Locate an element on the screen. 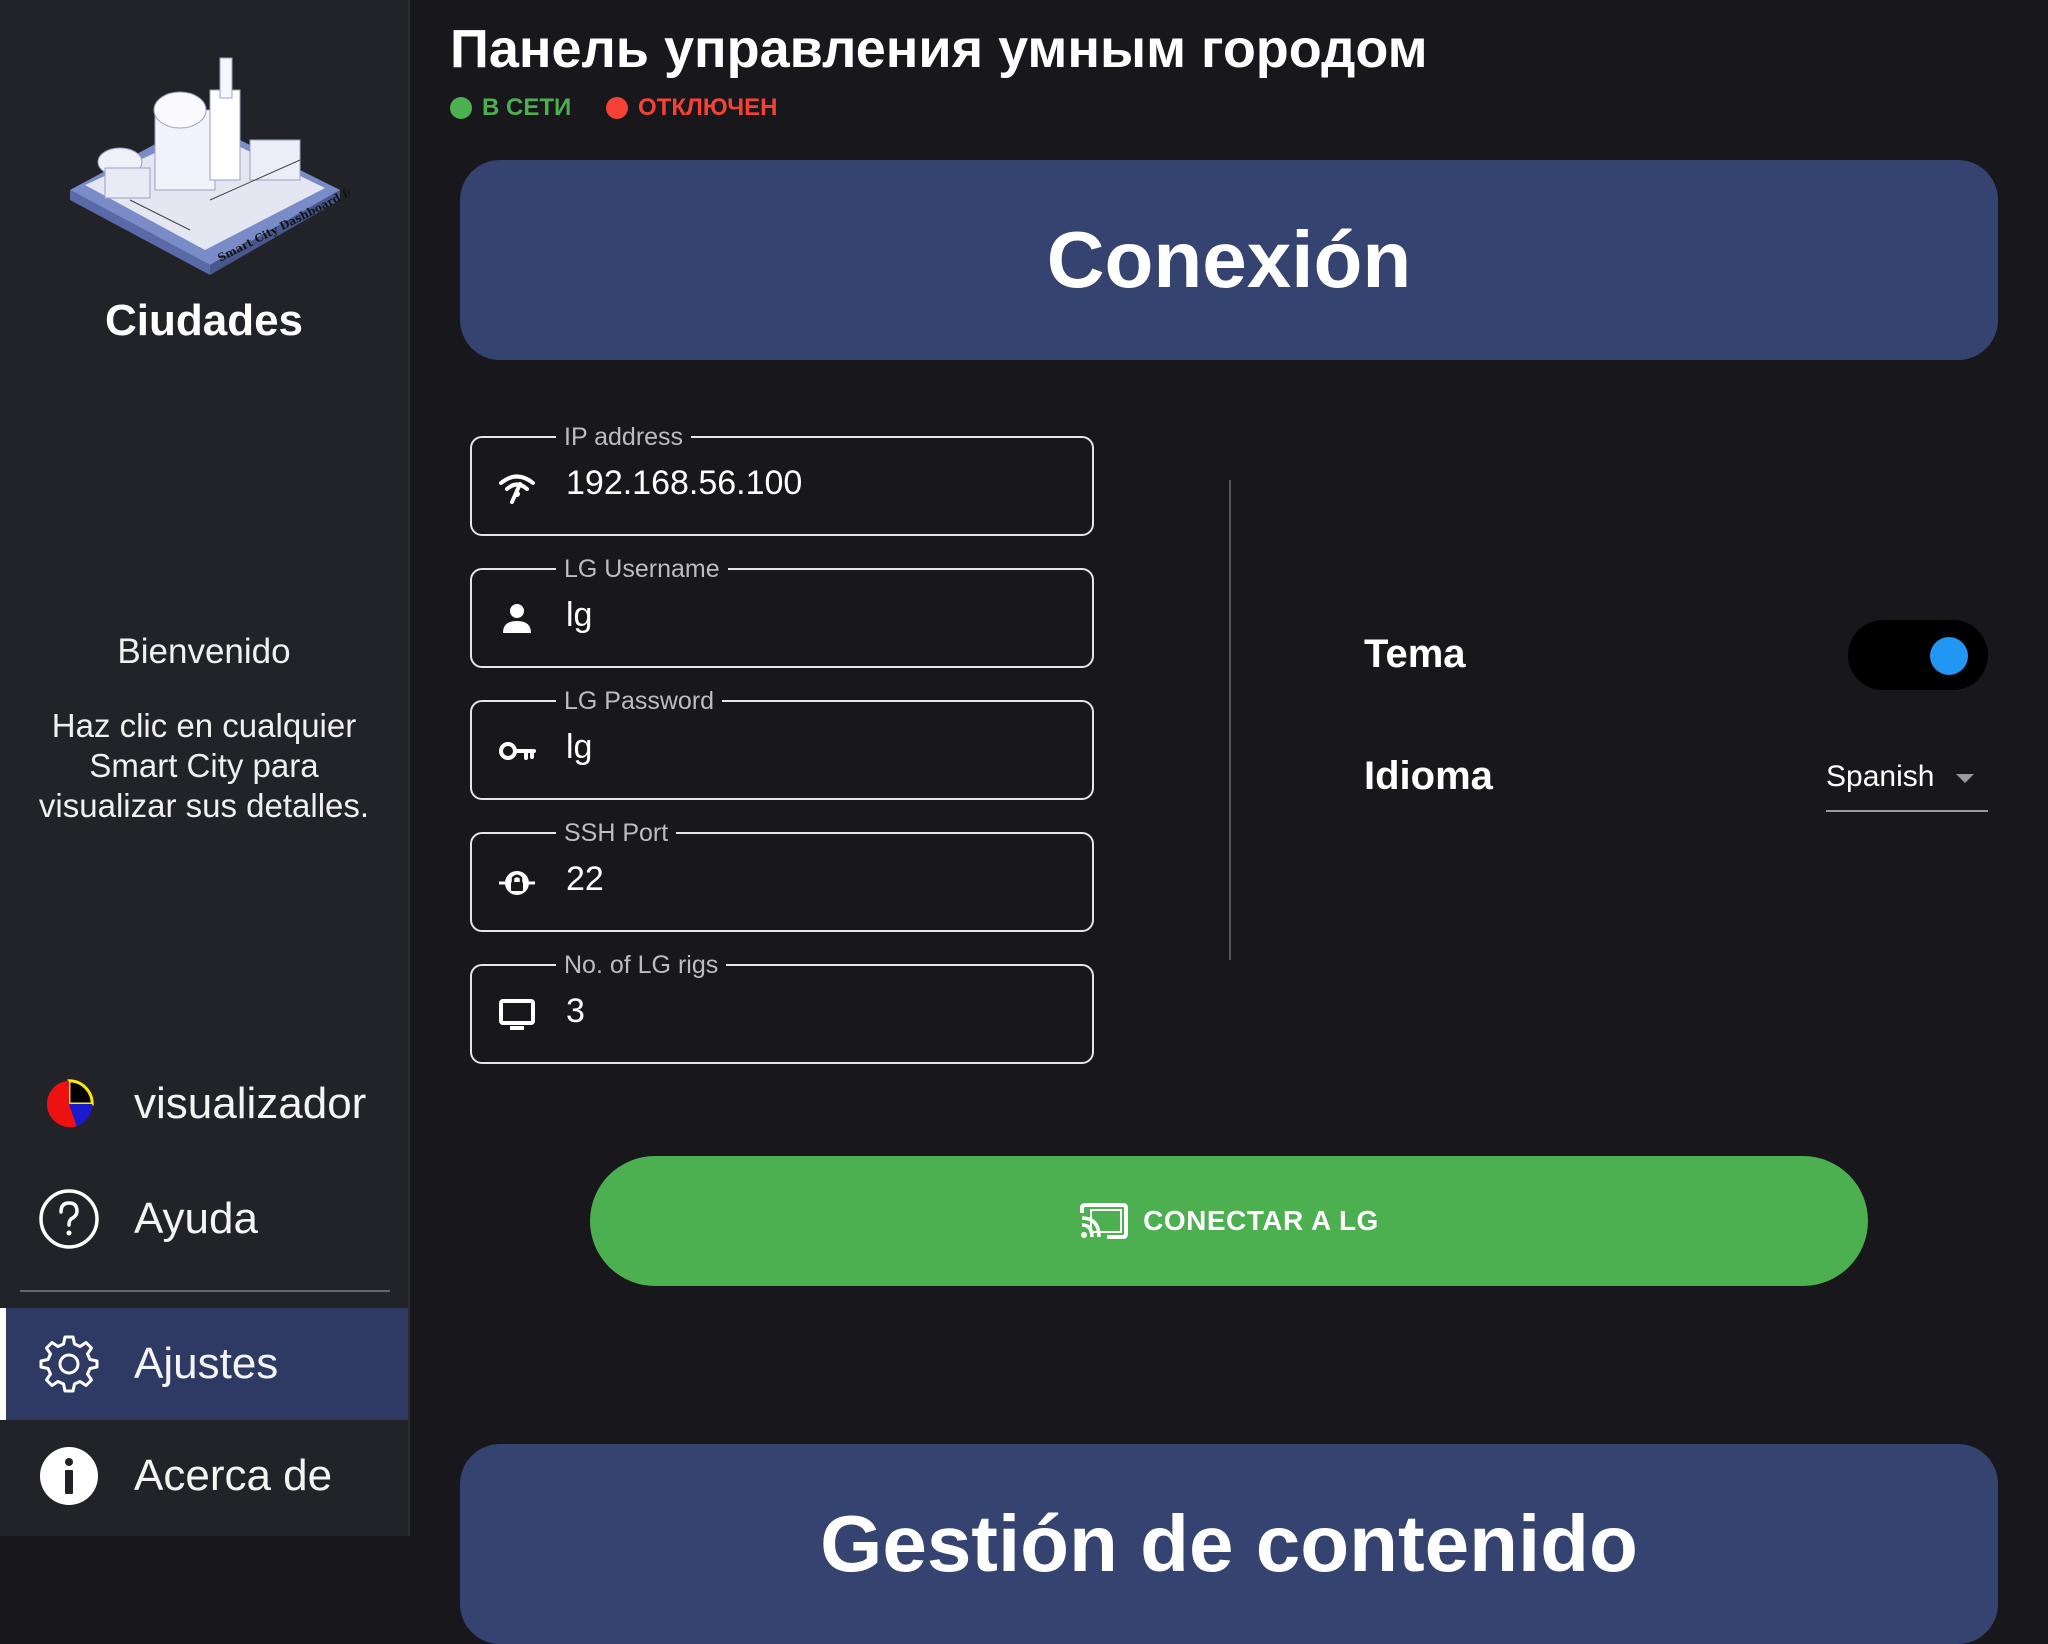 This screenshot has width=2048, height=1644. nav-label: visualizador is located at coordinates (250, 1103).